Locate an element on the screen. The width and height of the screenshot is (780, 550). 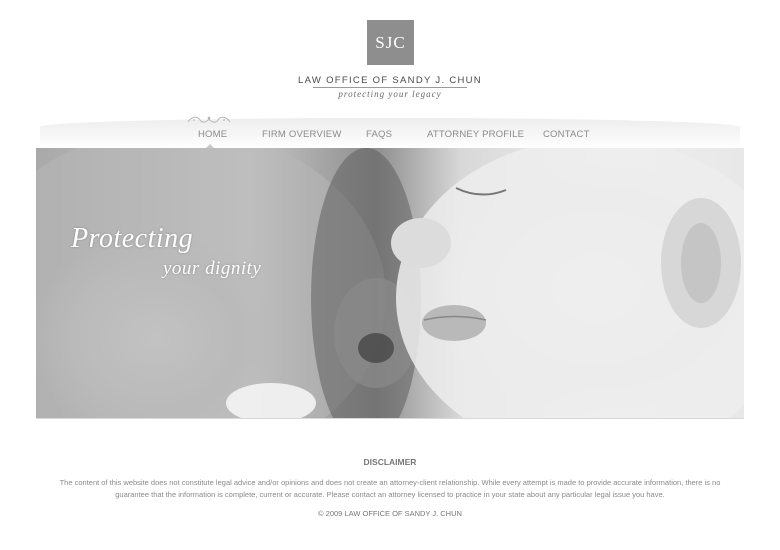
logo-monogram: SJC is located at coordinates (390, 42).